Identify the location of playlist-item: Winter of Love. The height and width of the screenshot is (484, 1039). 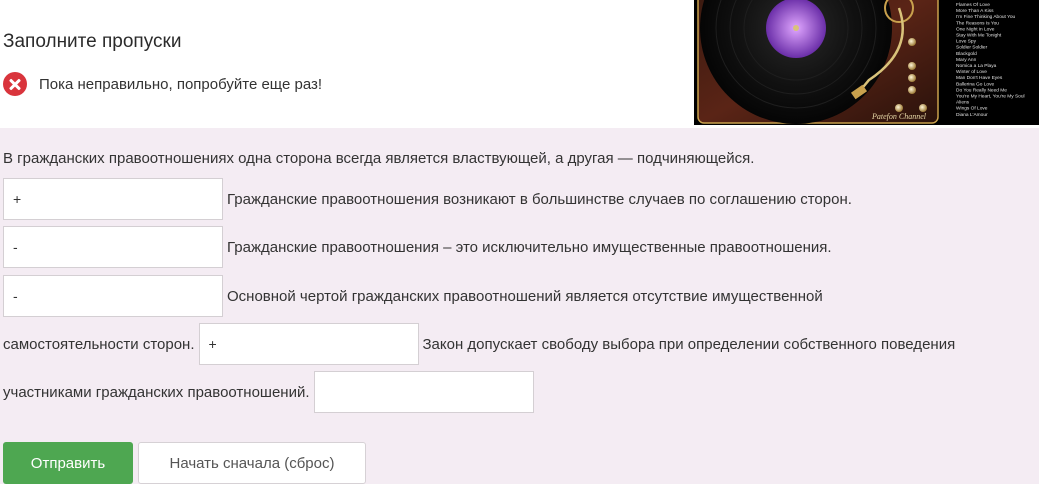
(971, 72).